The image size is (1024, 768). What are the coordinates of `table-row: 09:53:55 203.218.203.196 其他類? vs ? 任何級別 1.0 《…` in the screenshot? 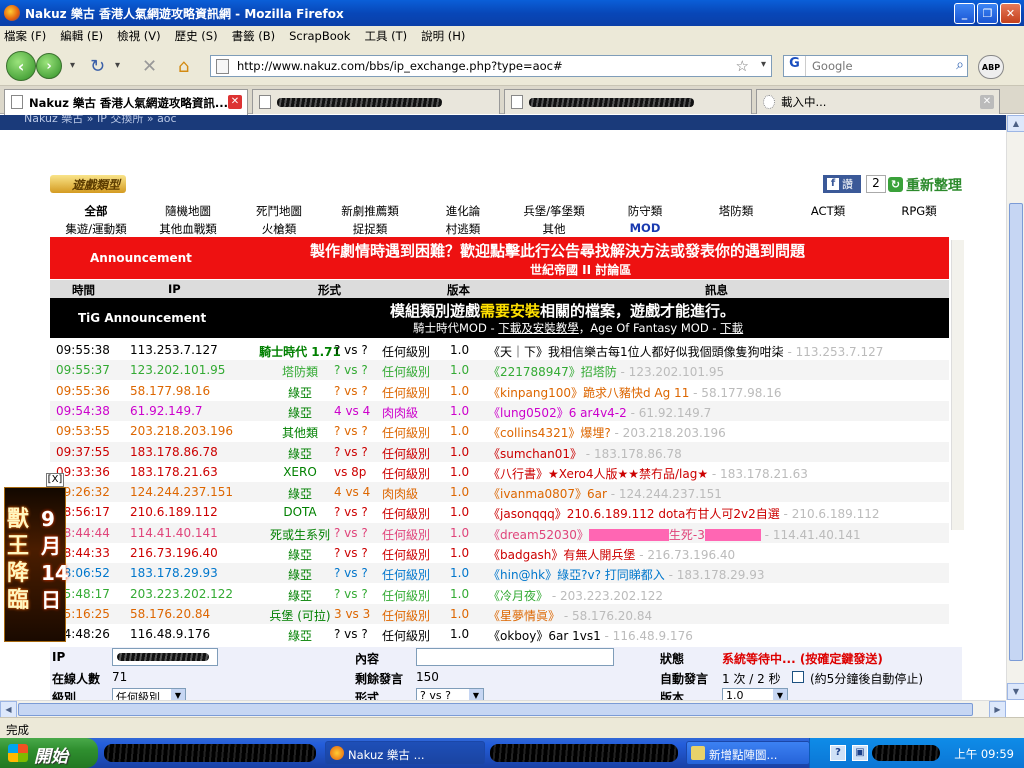 It's located at (499, 431).